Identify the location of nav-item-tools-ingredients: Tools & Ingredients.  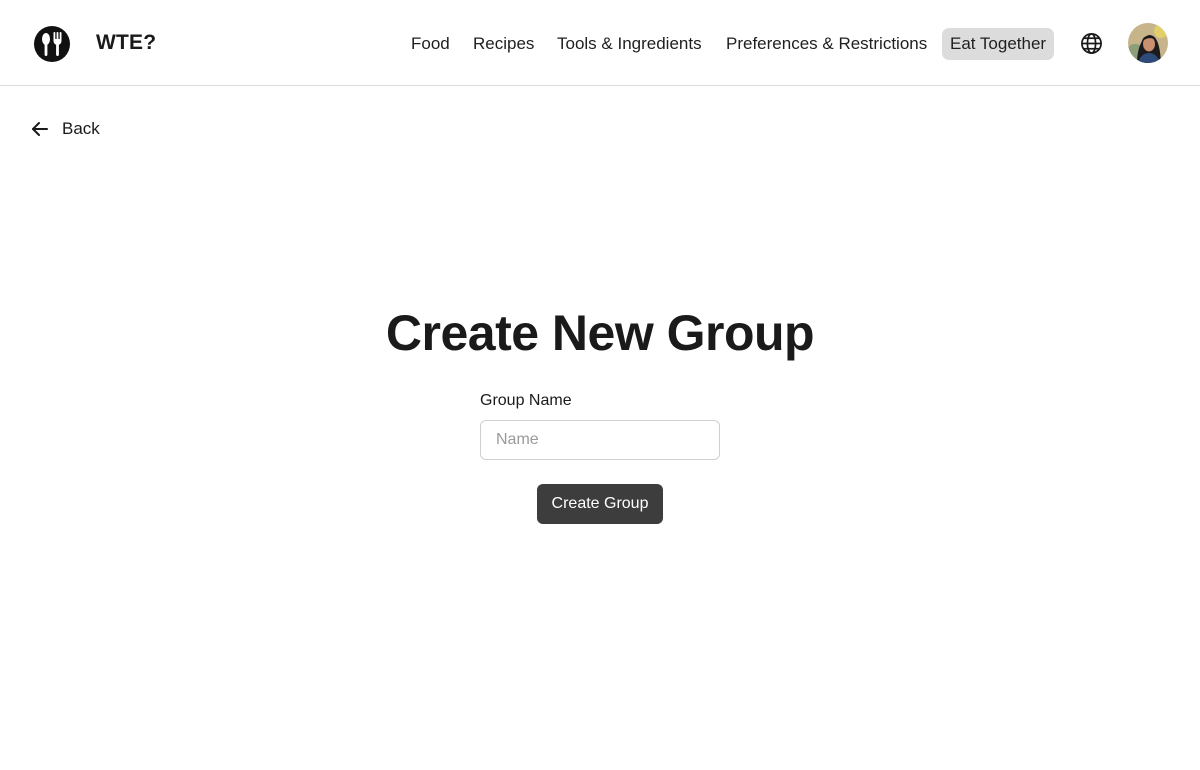
(629, 44).